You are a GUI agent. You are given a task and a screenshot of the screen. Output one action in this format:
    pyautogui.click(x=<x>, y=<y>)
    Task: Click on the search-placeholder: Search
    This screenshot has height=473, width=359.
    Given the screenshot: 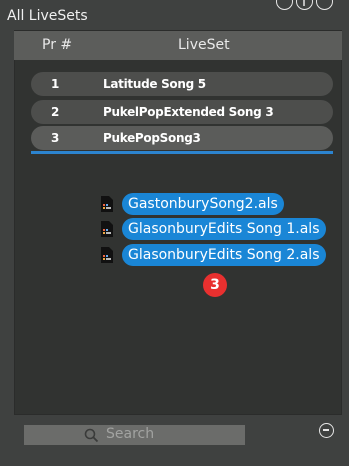 What is the action you would take?
    pyautogui.click(x=130, y=434)
    